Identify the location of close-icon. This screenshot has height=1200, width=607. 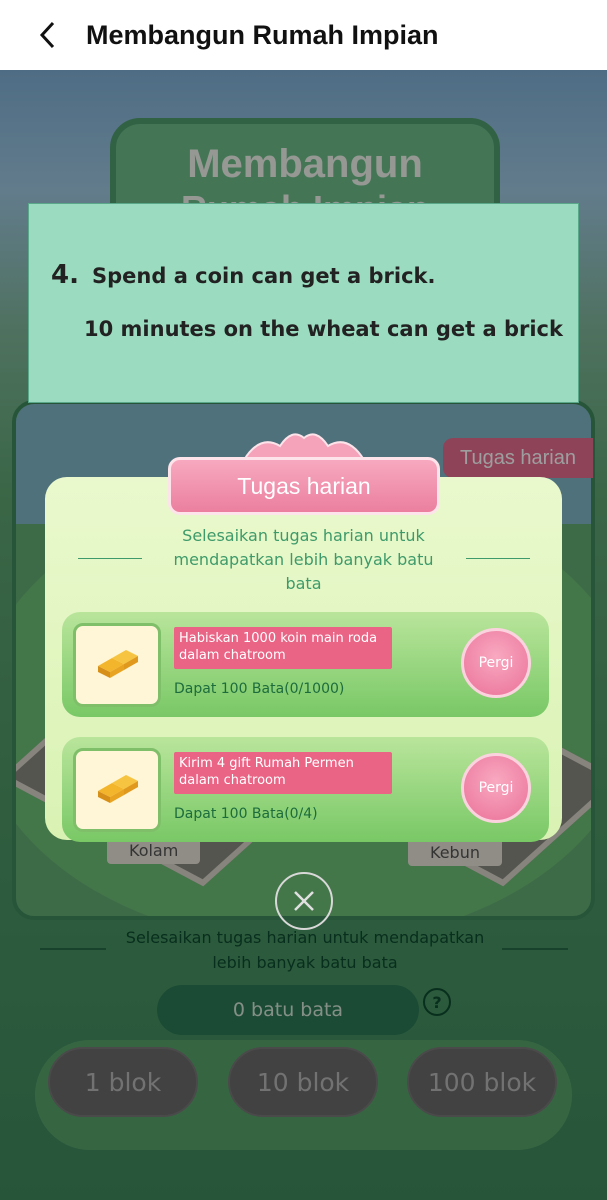
(304, 901).